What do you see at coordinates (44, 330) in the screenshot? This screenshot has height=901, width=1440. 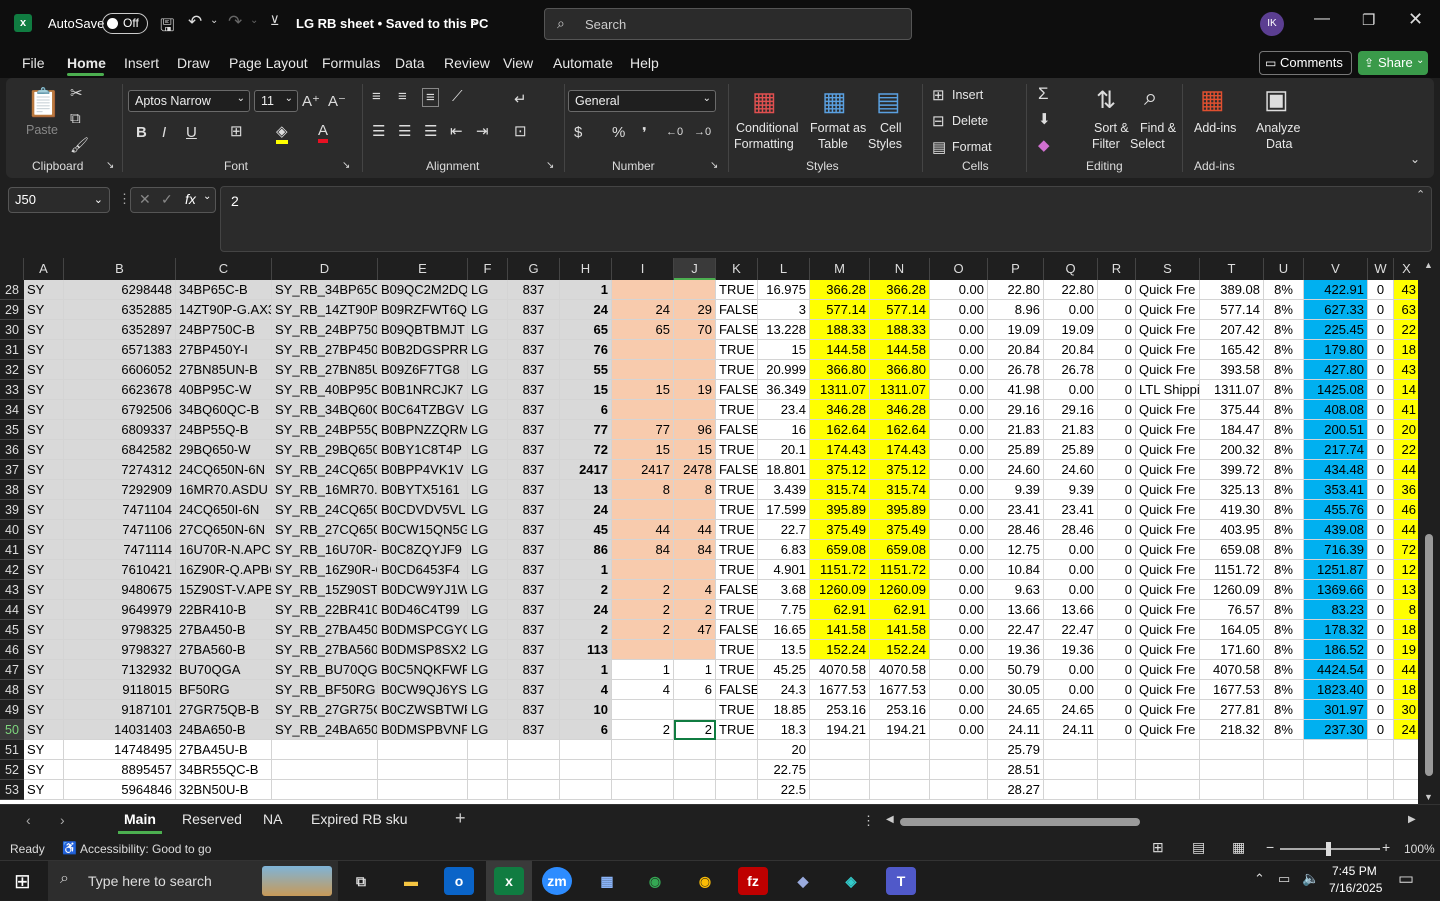 I see `cell-a30: SY` at bounding box center [44, 330].